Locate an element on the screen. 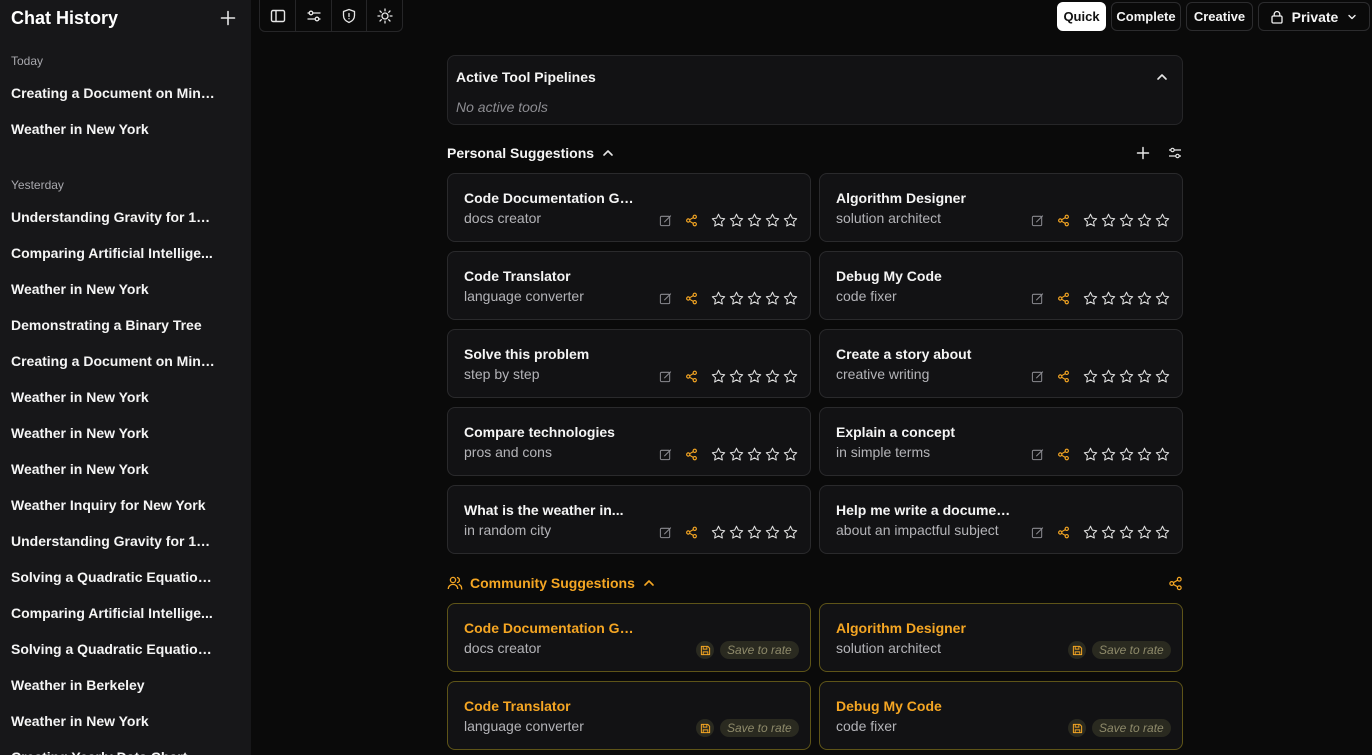 Image resolution: width=1372 pixels, height=755 pixels. privacy-dropdown: Private is located at coordinates (1314, 16).